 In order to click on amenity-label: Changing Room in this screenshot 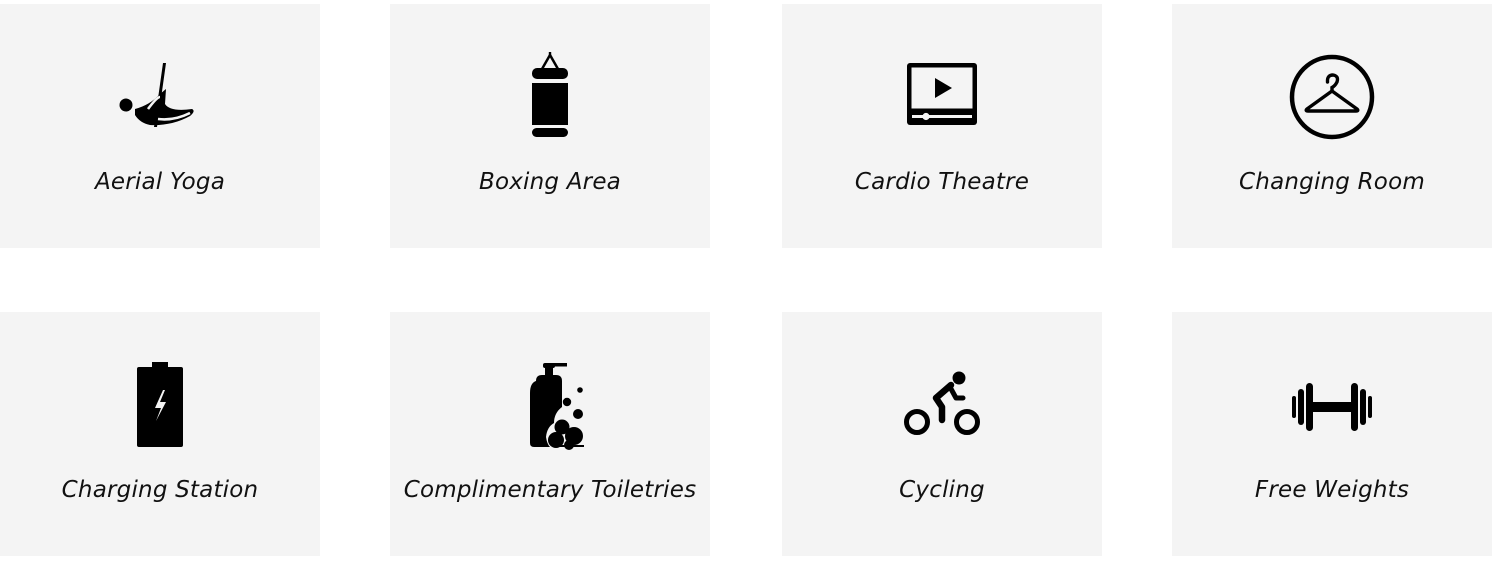, I will do `click(1332, 182)`.